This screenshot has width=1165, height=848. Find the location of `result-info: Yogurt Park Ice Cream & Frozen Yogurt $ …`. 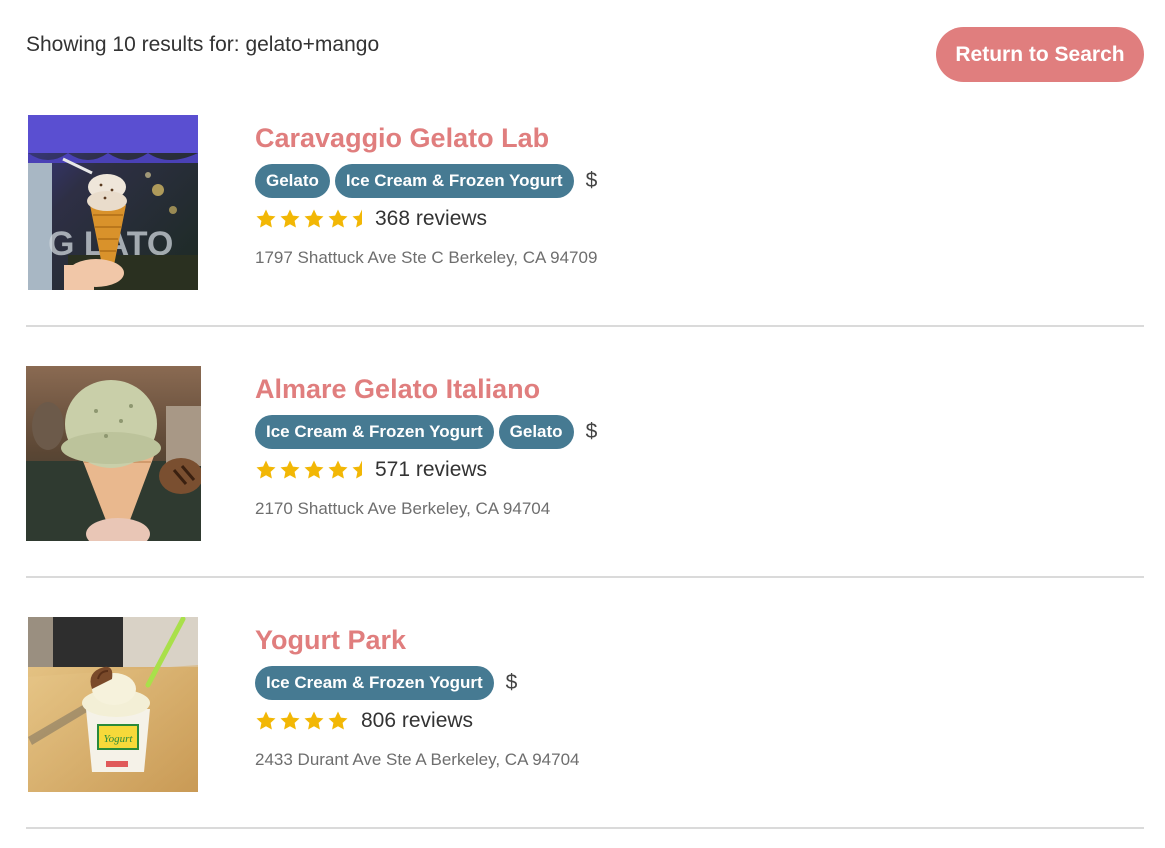

result-info: Yogurt Park Ice Cream & Frozen Yogurt $ … is located at coordinates (417, 693).